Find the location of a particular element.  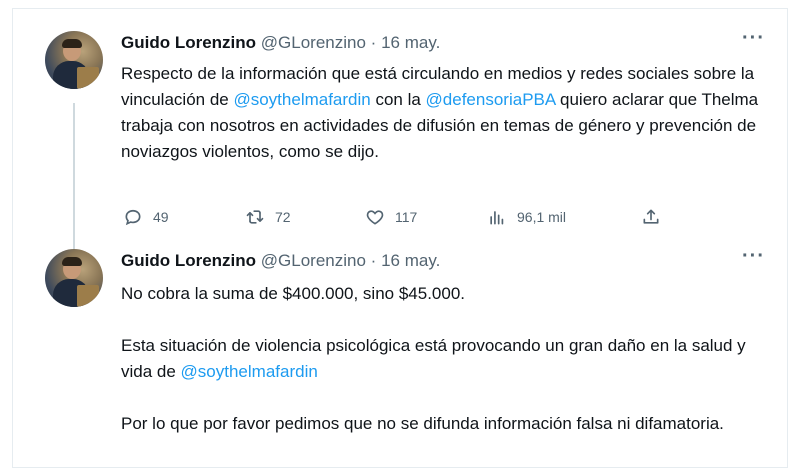

thread-connector-line is located at coordinates (74, 178).